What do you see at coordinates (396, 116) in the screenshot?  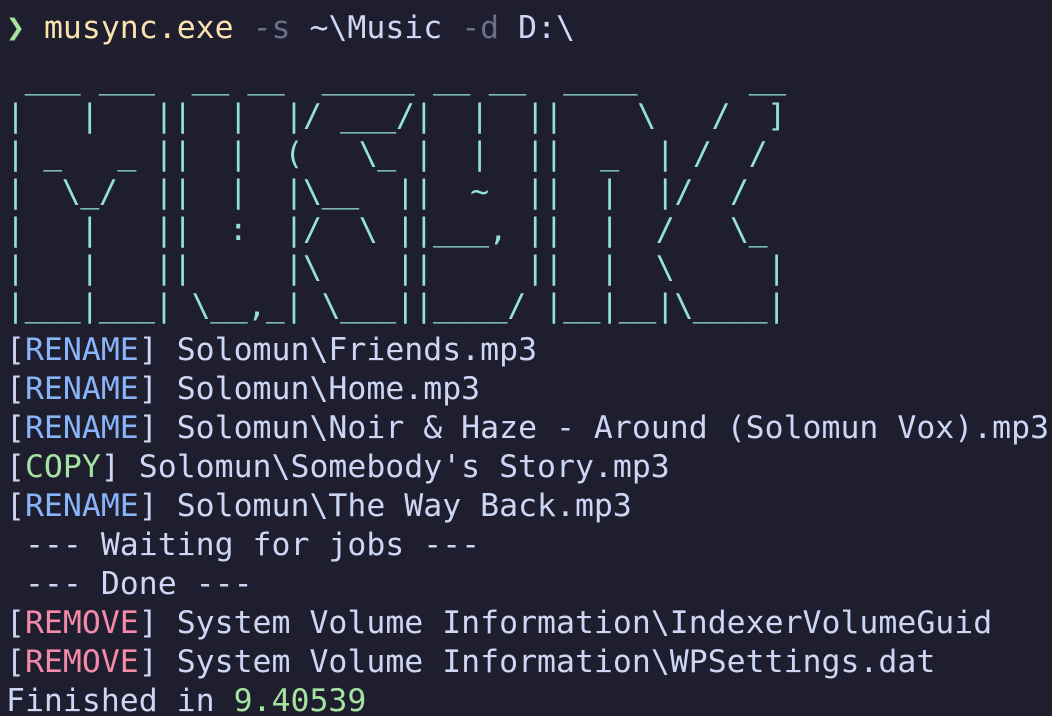 I see `logo-line: | | || | |/ ___/| | || \ / ]` at bounding box center [396, 116].